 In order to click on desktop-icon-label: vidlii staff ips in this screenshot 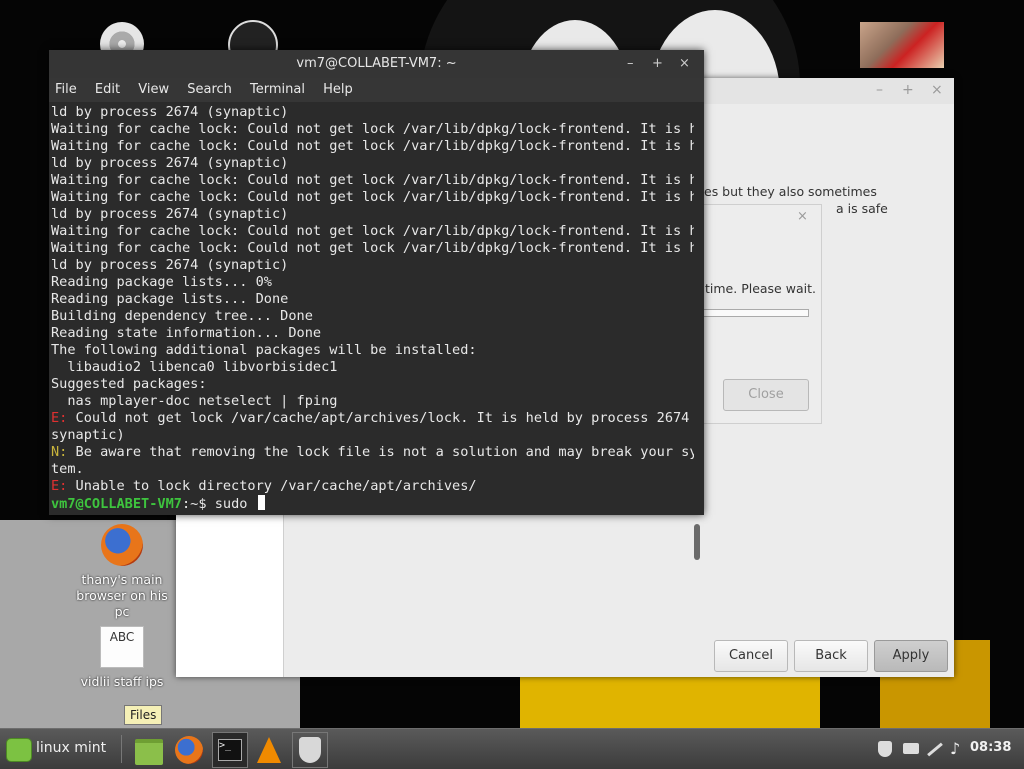, I will do `click(122, 681)`.